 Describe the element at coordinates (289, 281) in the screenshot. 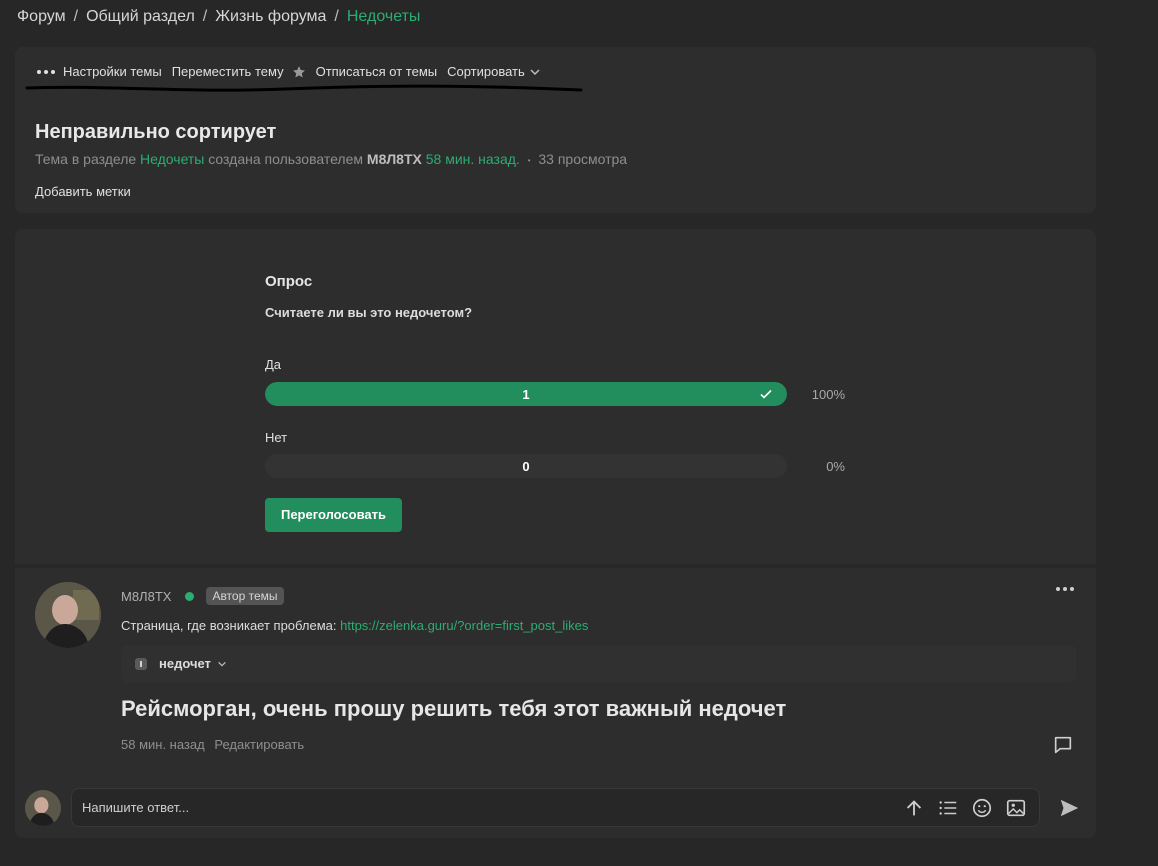

I see `poll-title: Опрос` at that location.